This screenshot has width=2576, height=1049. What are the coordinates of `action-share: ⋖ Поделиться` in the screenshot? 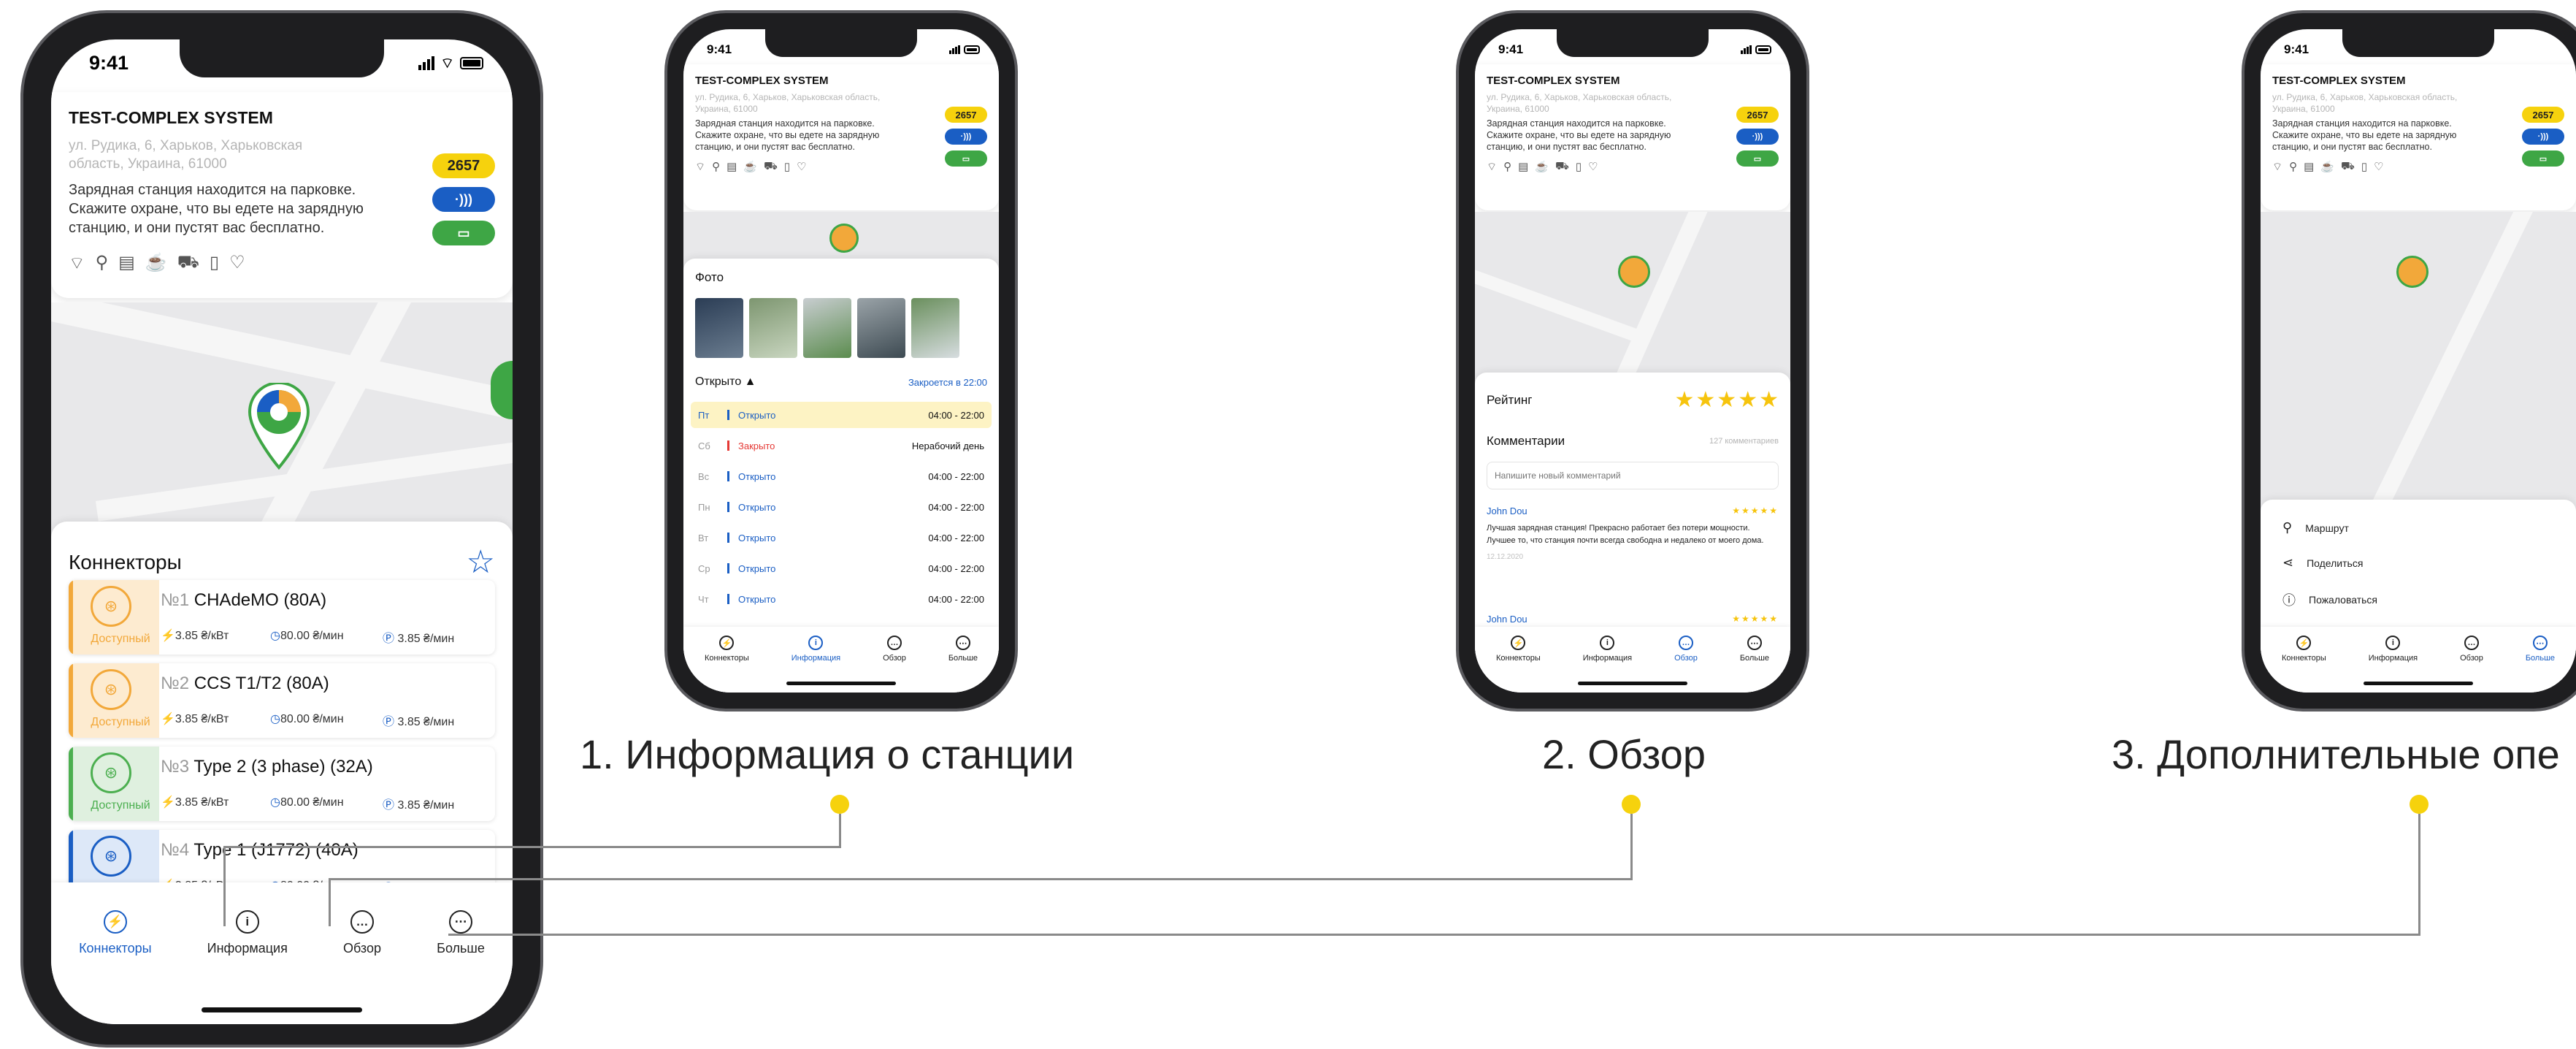 It's located at (2322, 563).